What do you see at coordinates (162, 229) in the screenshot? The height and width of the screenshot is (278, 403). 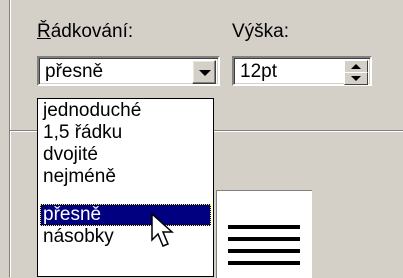 I see `mouse-pointer-icon` at bounding box center [162, 229].